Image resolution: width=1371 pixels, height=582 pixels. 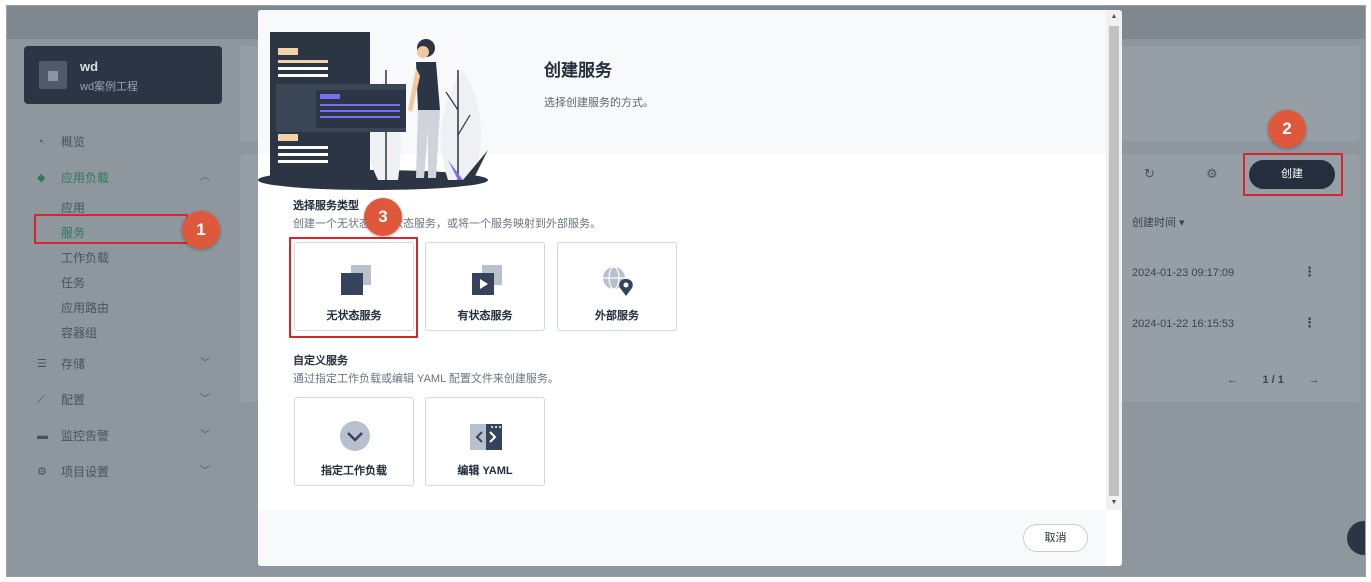 I want to click on sidebar-item-label: 应用负载, so click(x=85, y=178).